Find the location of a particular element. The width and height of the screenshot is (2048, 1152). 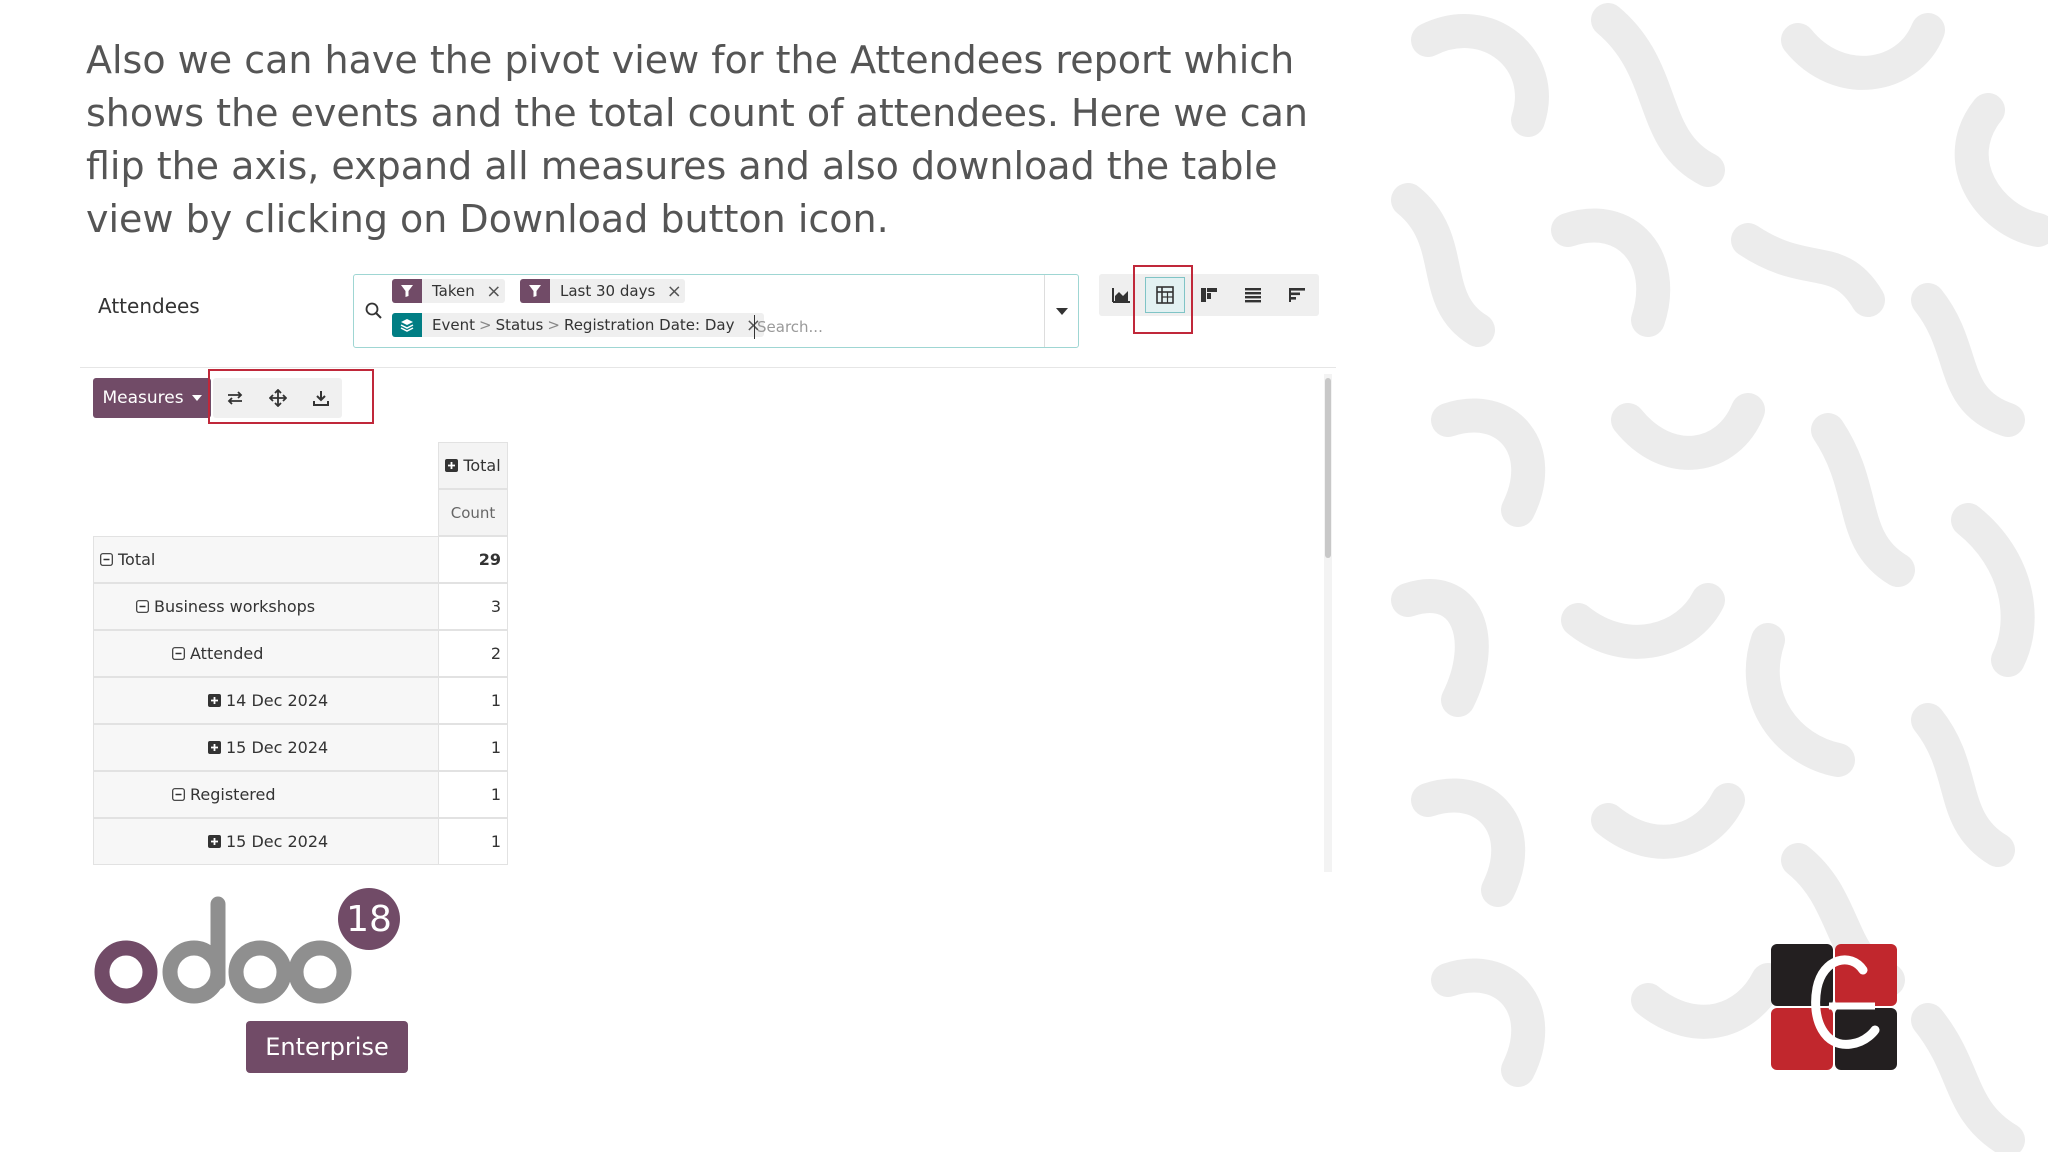

gantt-view-button is located at coordinates (1297, 295).